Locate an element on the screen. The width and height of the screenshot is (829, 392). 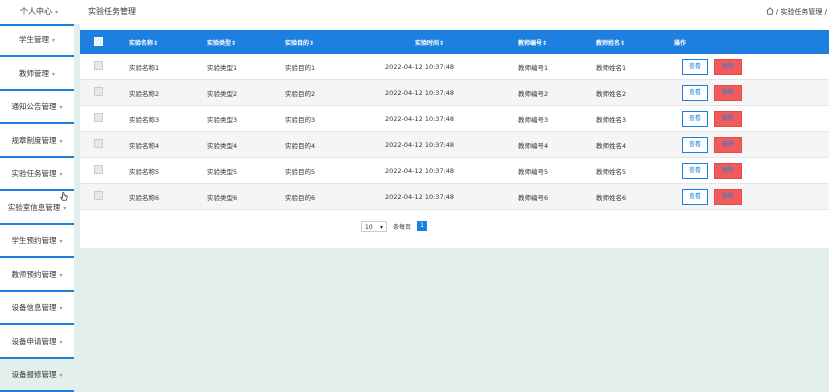
home-icon is located at coordinates (770, 11).